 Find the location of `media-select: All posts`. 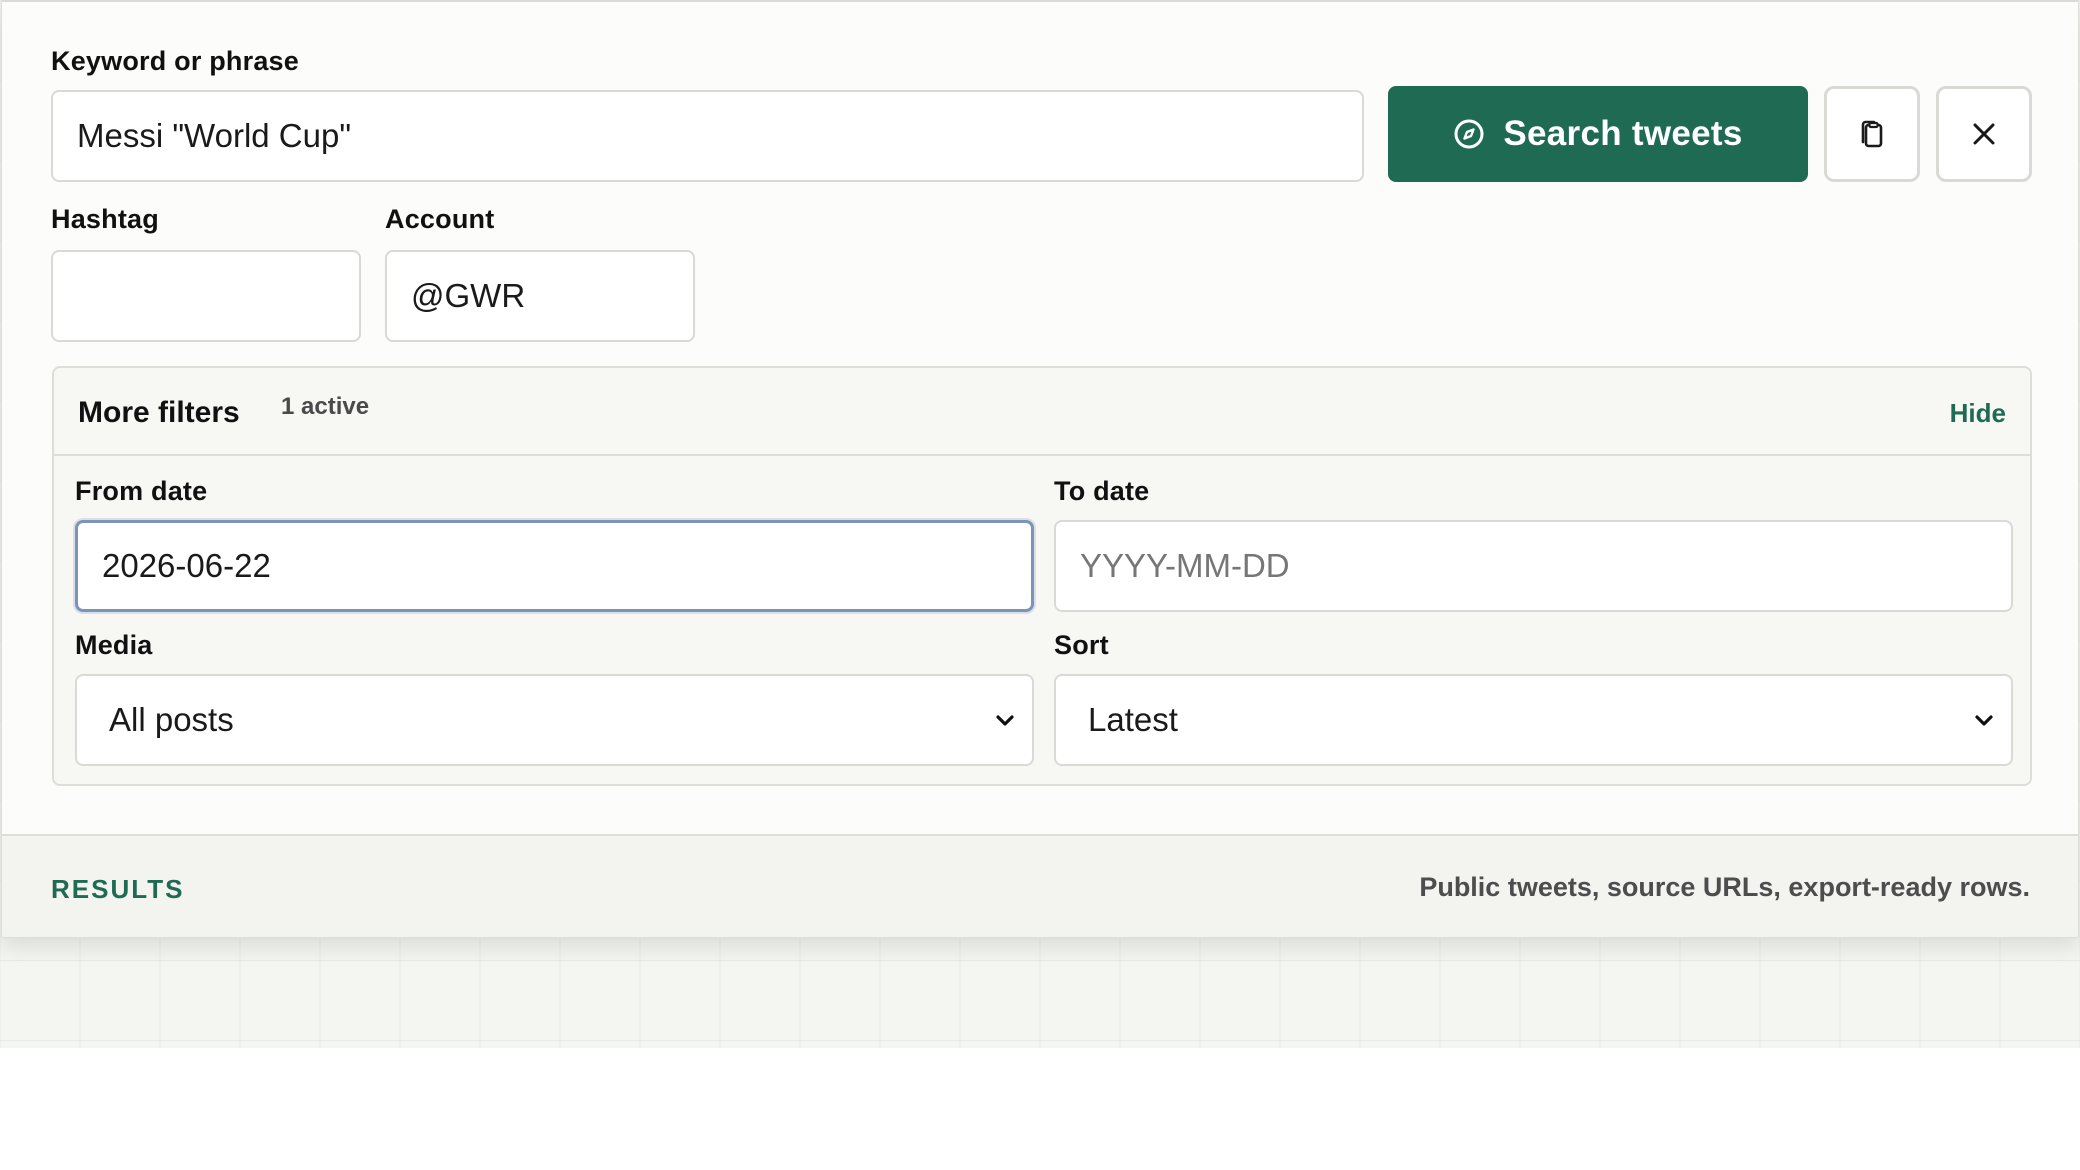

media-select: All posts is located at coordinates (554, 720).